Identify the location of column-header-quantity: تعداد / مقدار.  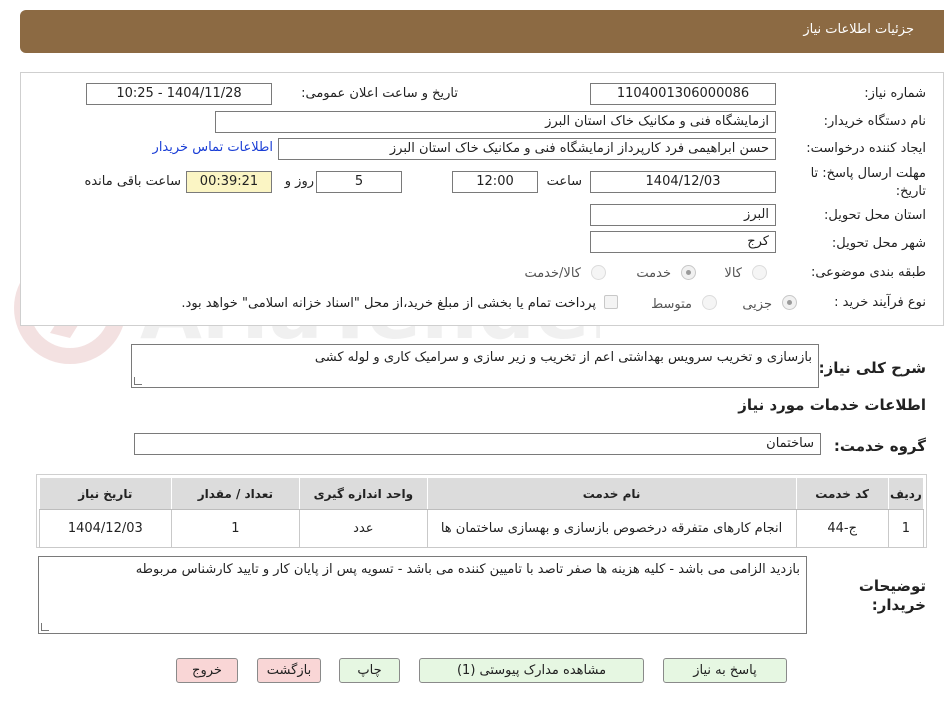
(235, 493).